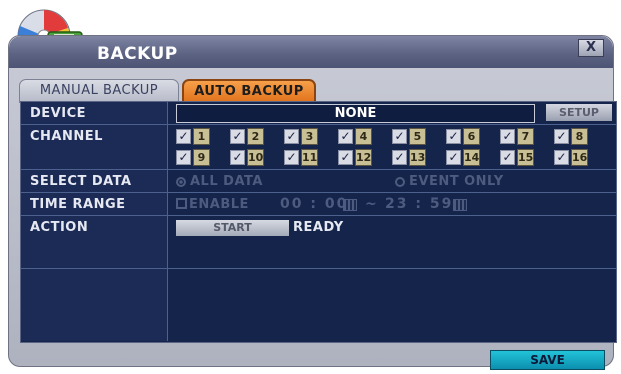 The height and width of the screenshot is (374, 621). Describe the element at coordinates (318, 242) in the screenshot. I see `action-row: ACTION START READY` at that location.